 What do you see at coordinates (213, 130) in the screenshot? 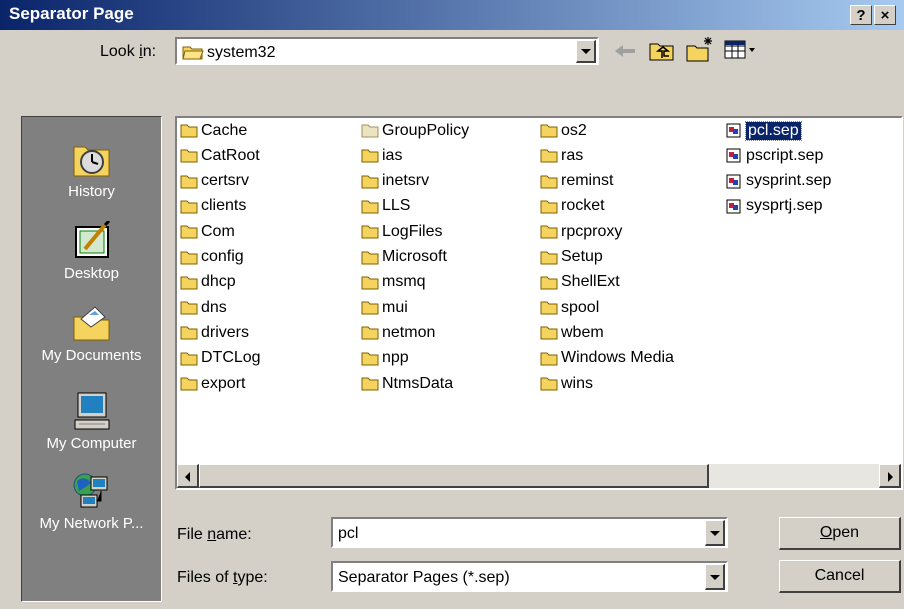
I see `folder-item: Cache` at bounding box center [213, 130].